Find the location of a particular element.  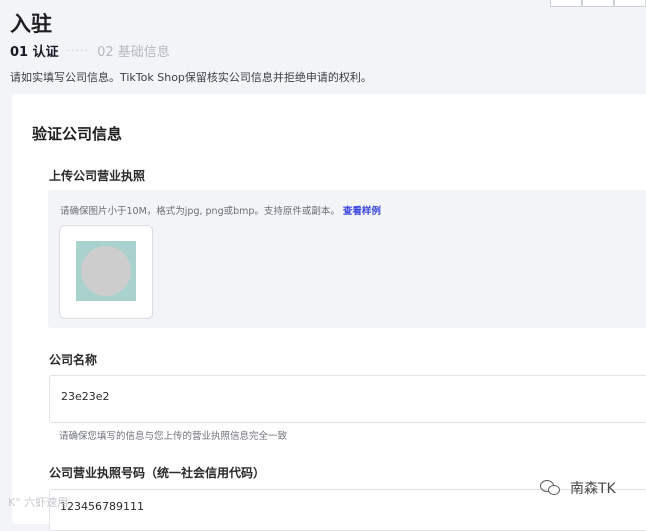

window-controls is located at coordinates (598, 3).